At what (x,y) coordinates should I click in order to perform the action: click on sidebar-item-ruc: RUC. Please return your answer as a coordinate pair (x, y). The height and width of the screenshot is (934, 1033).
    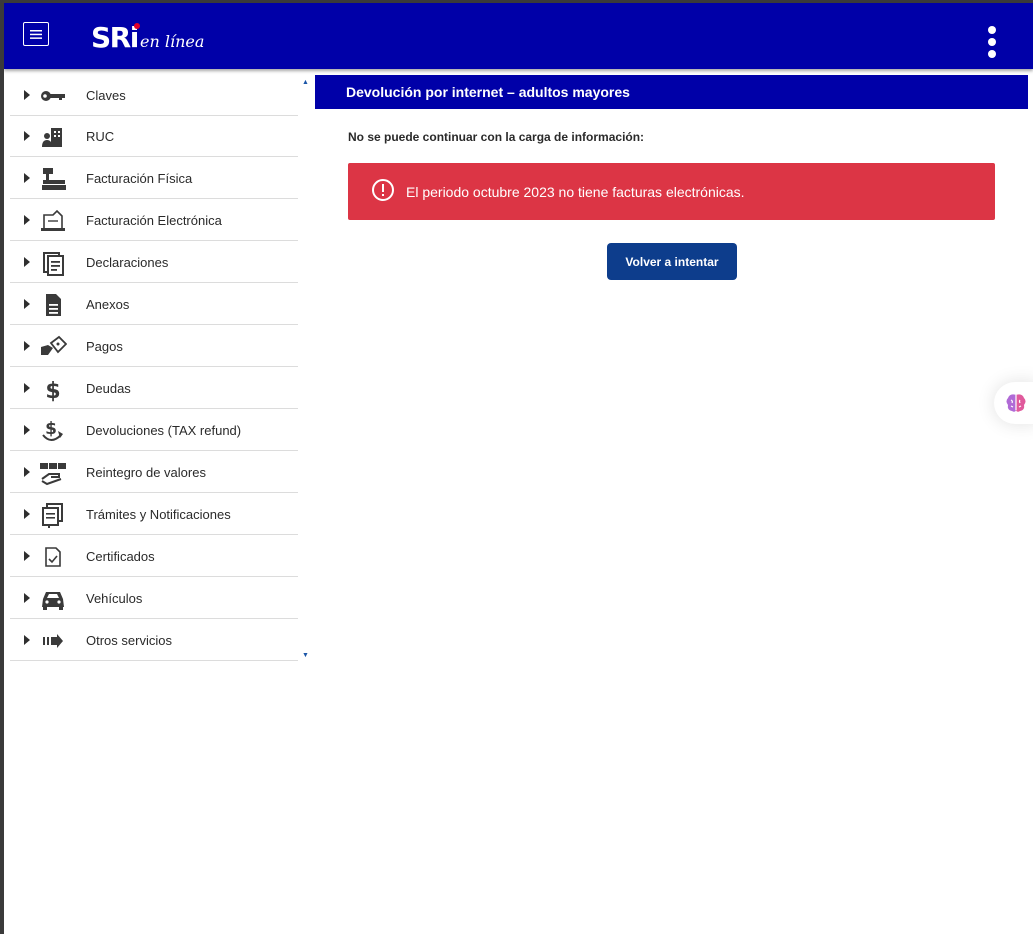
    Looking at the image, I should click on (154, 136).